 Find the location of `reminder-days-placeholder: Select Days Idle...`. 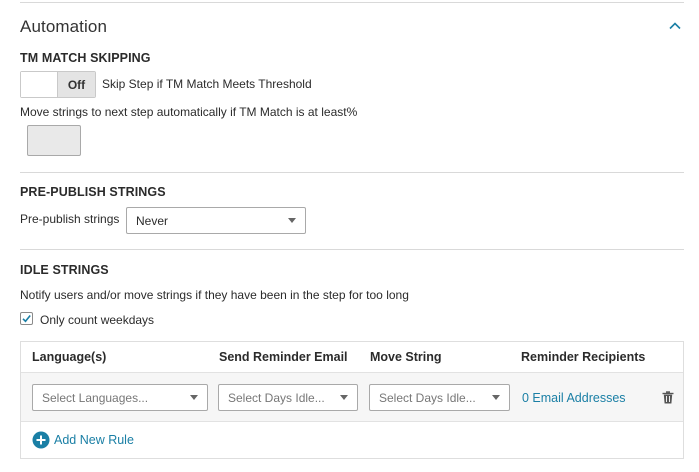

reminder-days-placeholder: Select Days Idle... is located at coordinates (276, 397).